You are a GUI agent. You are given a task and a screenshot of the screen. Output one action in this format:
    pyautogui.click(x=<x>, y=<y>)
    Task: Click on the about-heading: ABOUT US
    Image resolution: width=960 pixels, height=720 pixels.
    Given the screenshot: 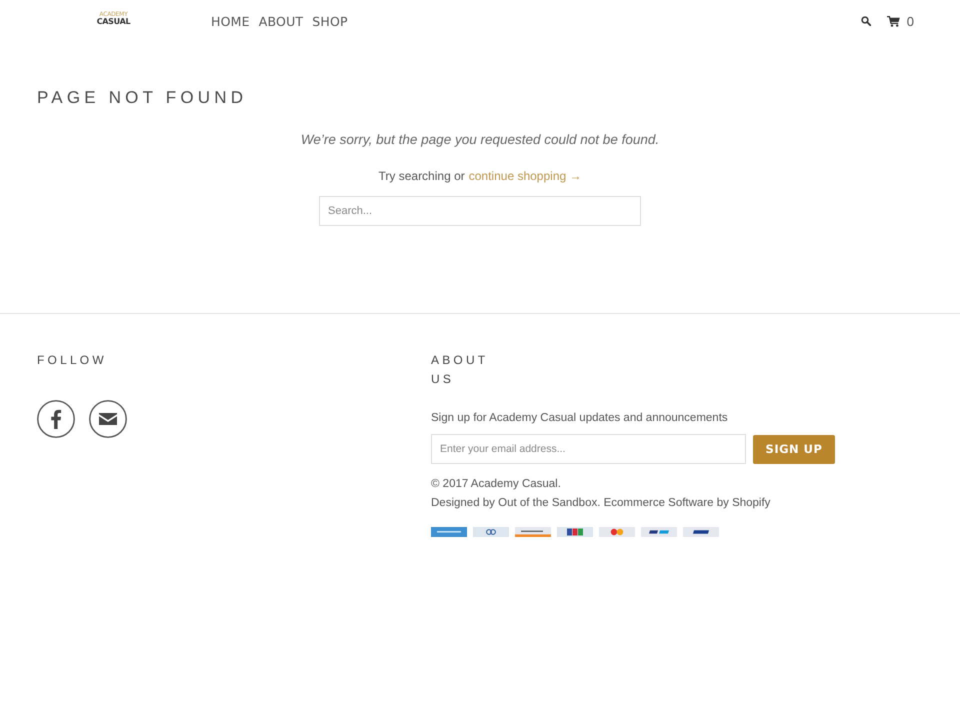 What is the action you would take?
    pyautogui.click(x=460, y=370)
    